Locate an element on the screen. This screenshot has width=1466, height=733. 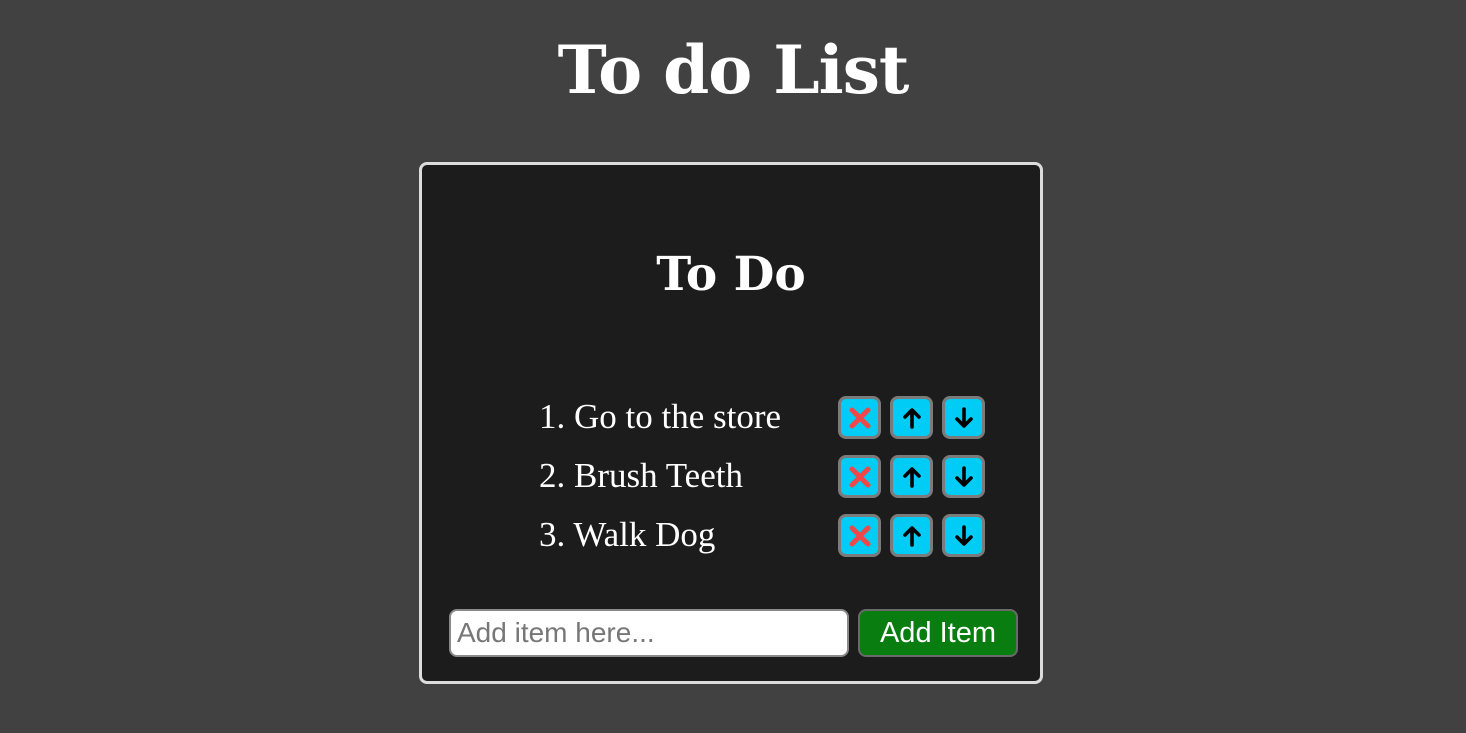
todo-item-label: Walk Dog is located at coordinates (644, 534).